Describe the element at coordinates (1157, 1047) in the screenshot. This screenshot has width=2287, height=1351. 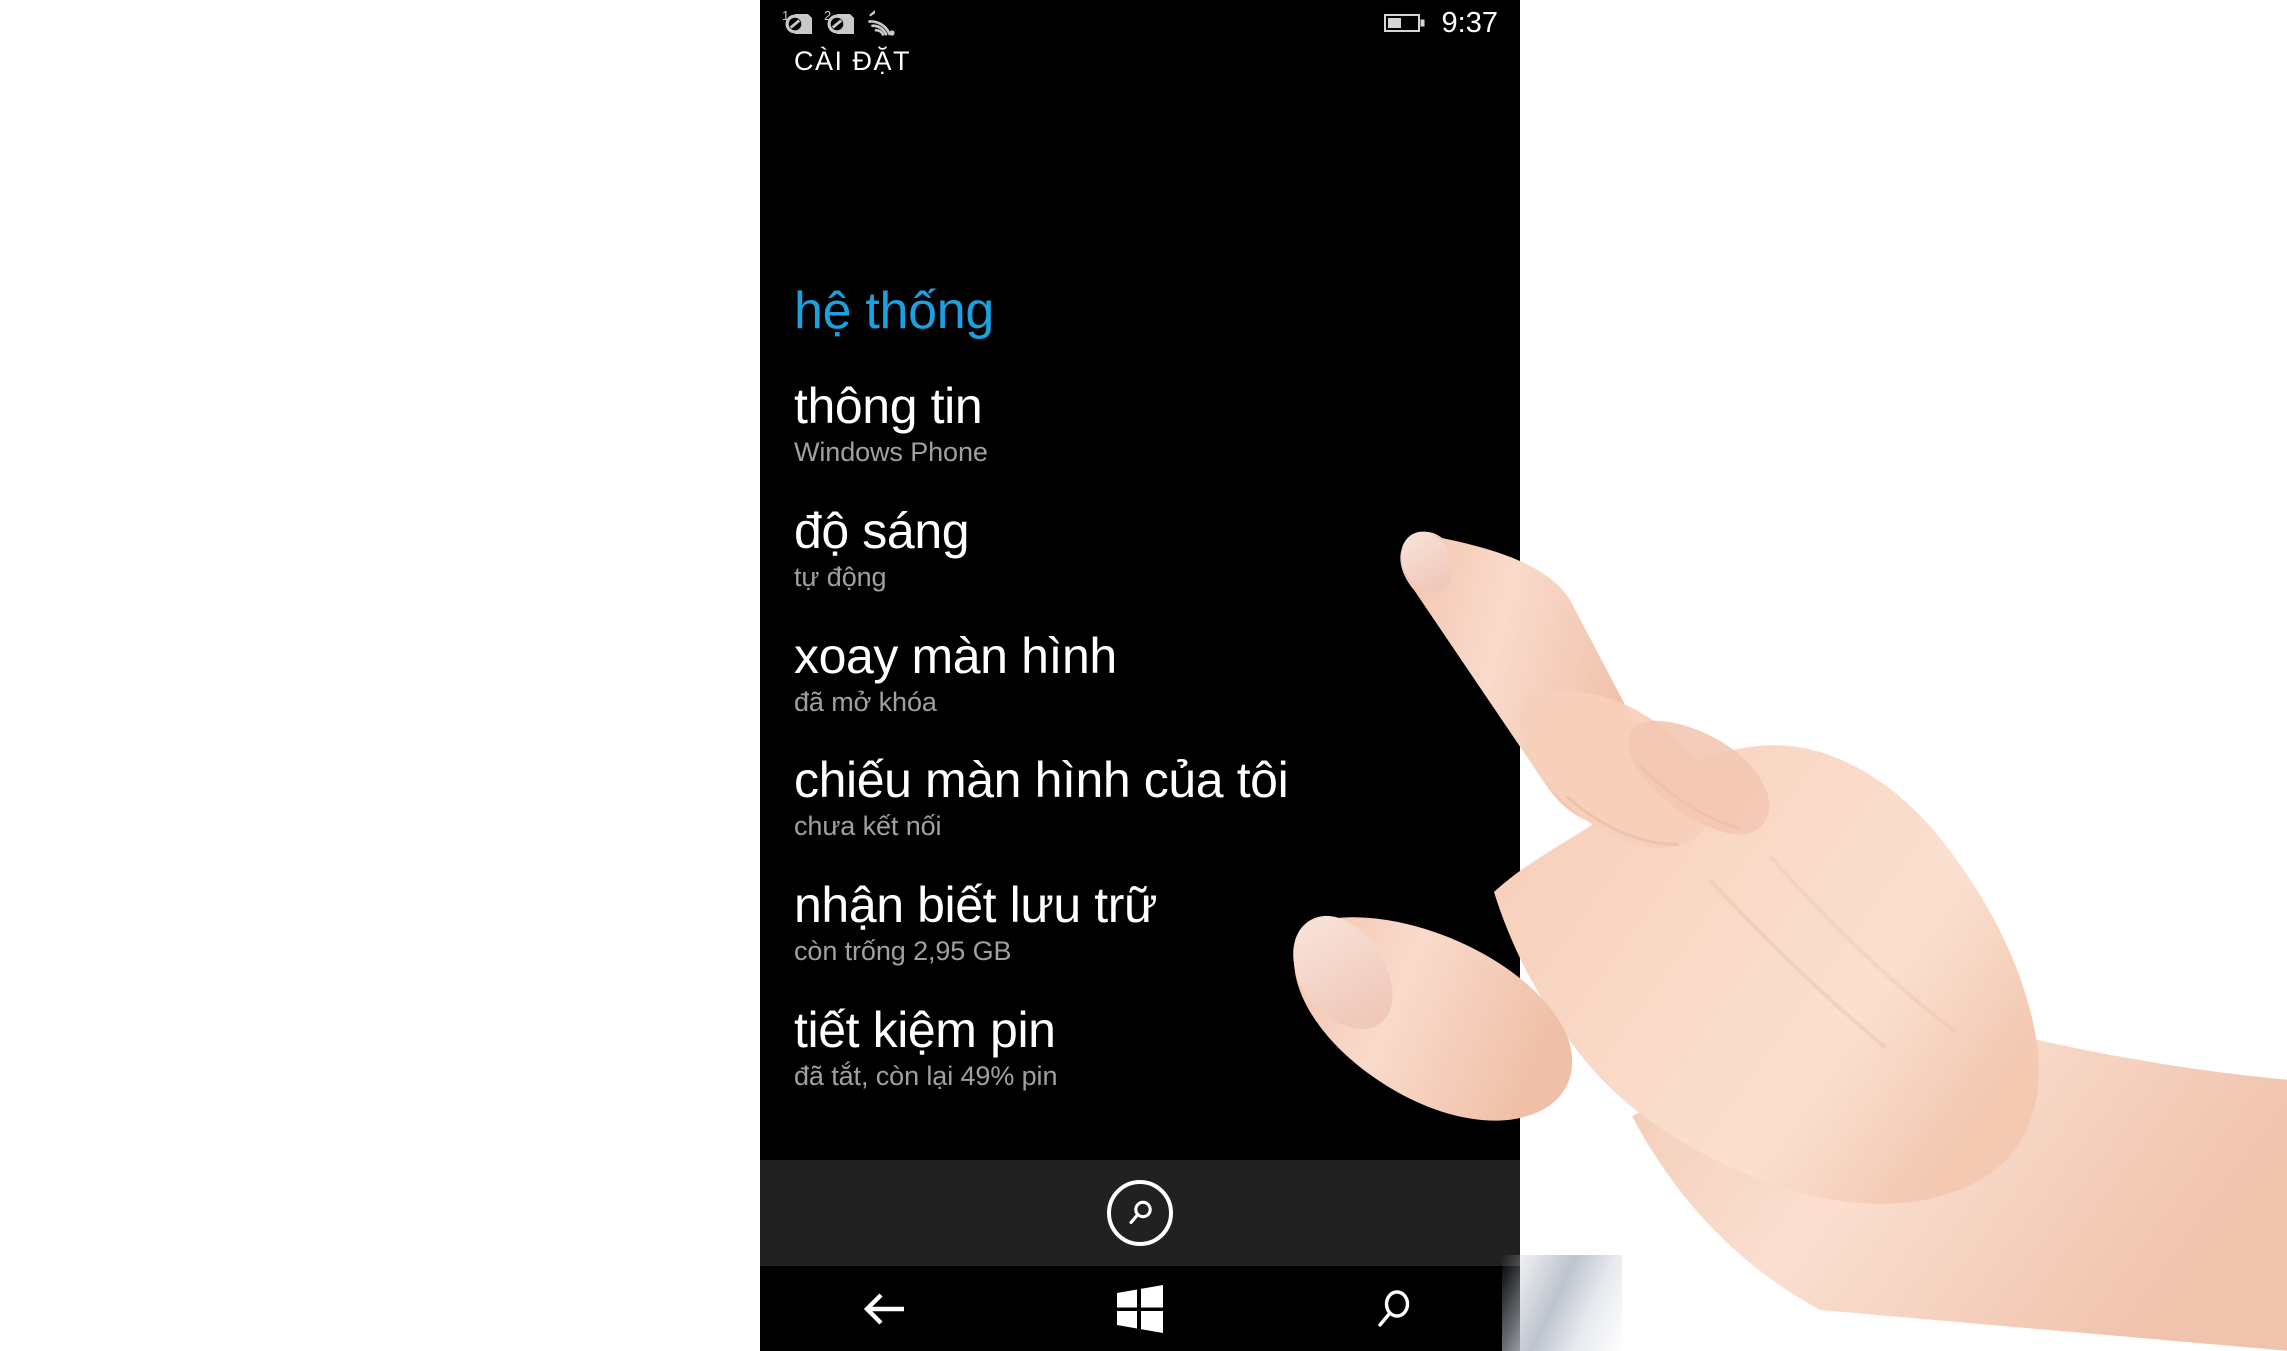
I see `list-item-tiet-kiem-pin: tiết kiệm pin đã tắt, còn lại 49% pin` at that location.